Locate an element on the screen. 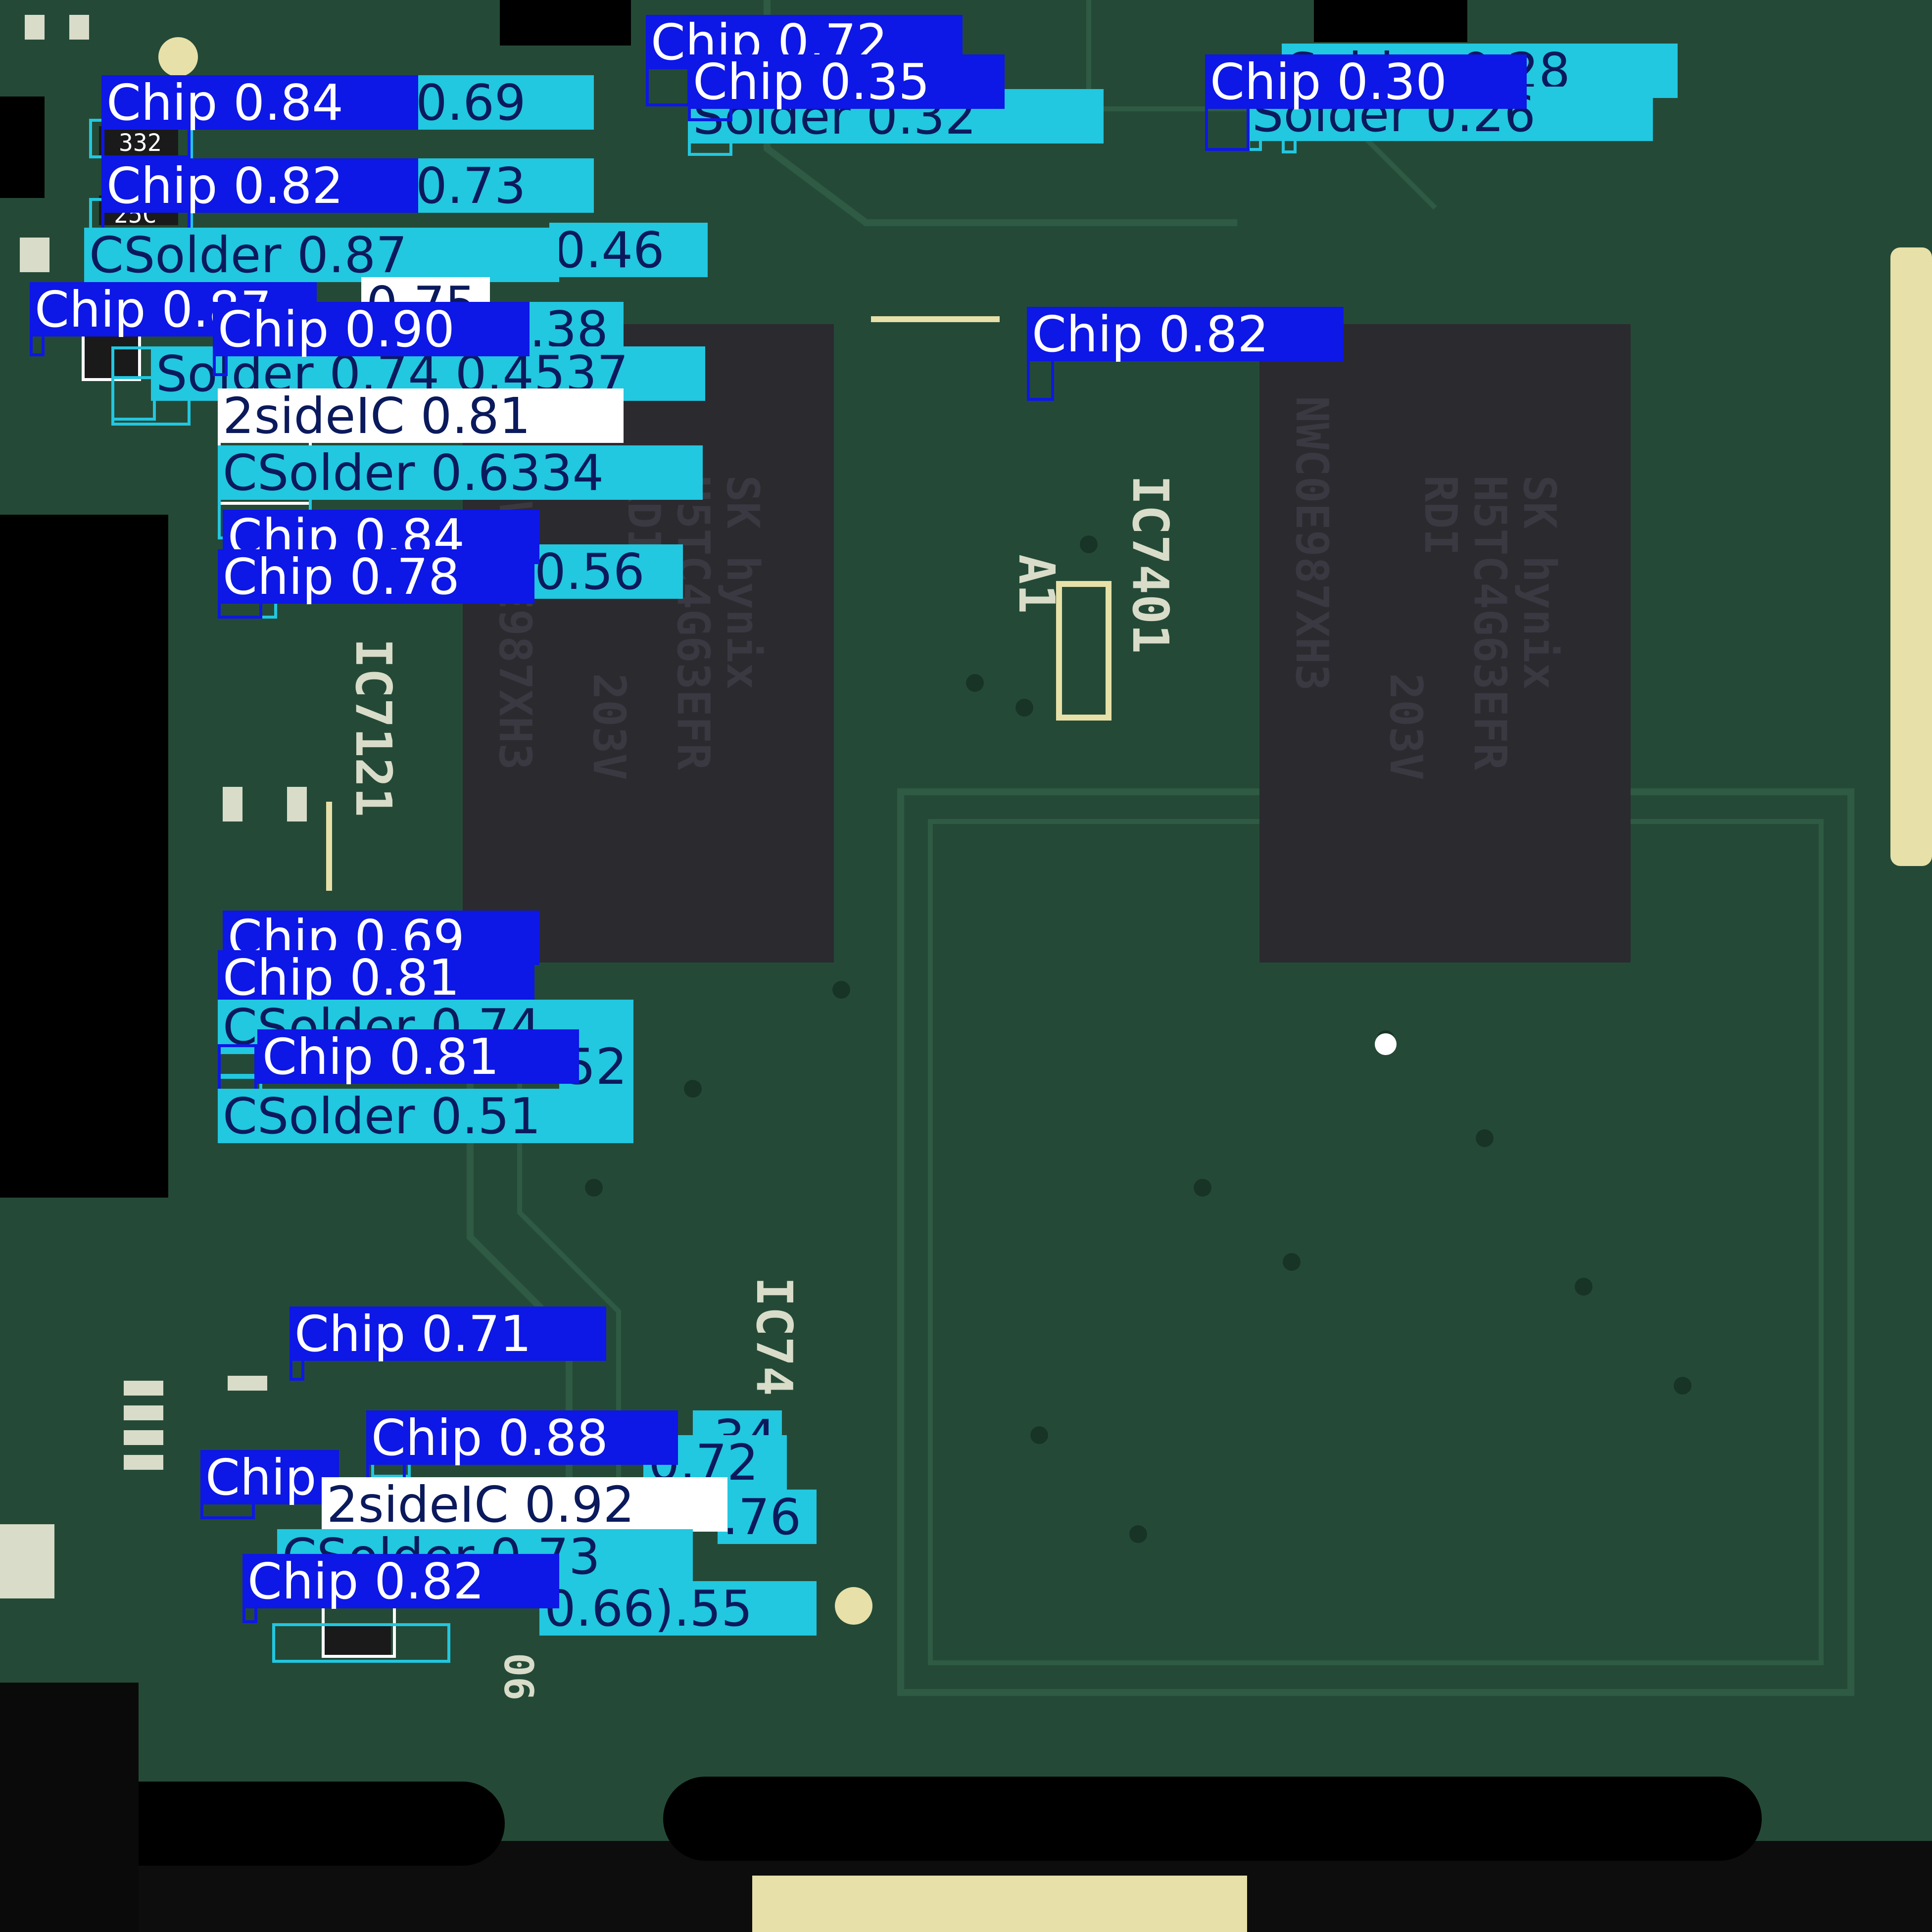  detection-label-solder: CSolder 0.87 is located at coordinates (321, 255).